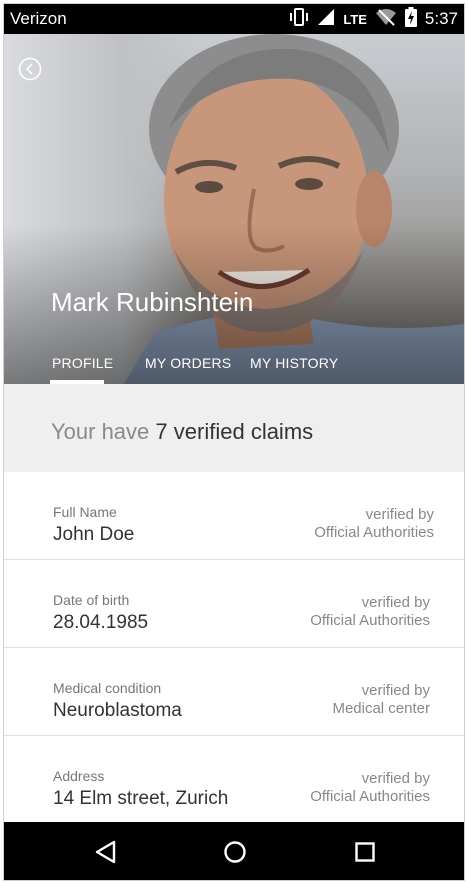  Describe the element at coordinates (386, 19) in the screenshot. I see `wifi-off-icon` at that location.